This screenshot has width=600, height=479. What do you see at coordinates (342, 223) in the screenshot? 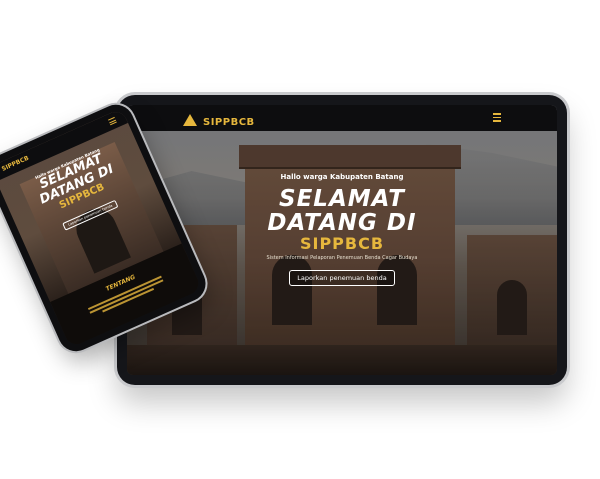
I see `hero-title-line2: DATANG DI` at bounding box center [342, 223].